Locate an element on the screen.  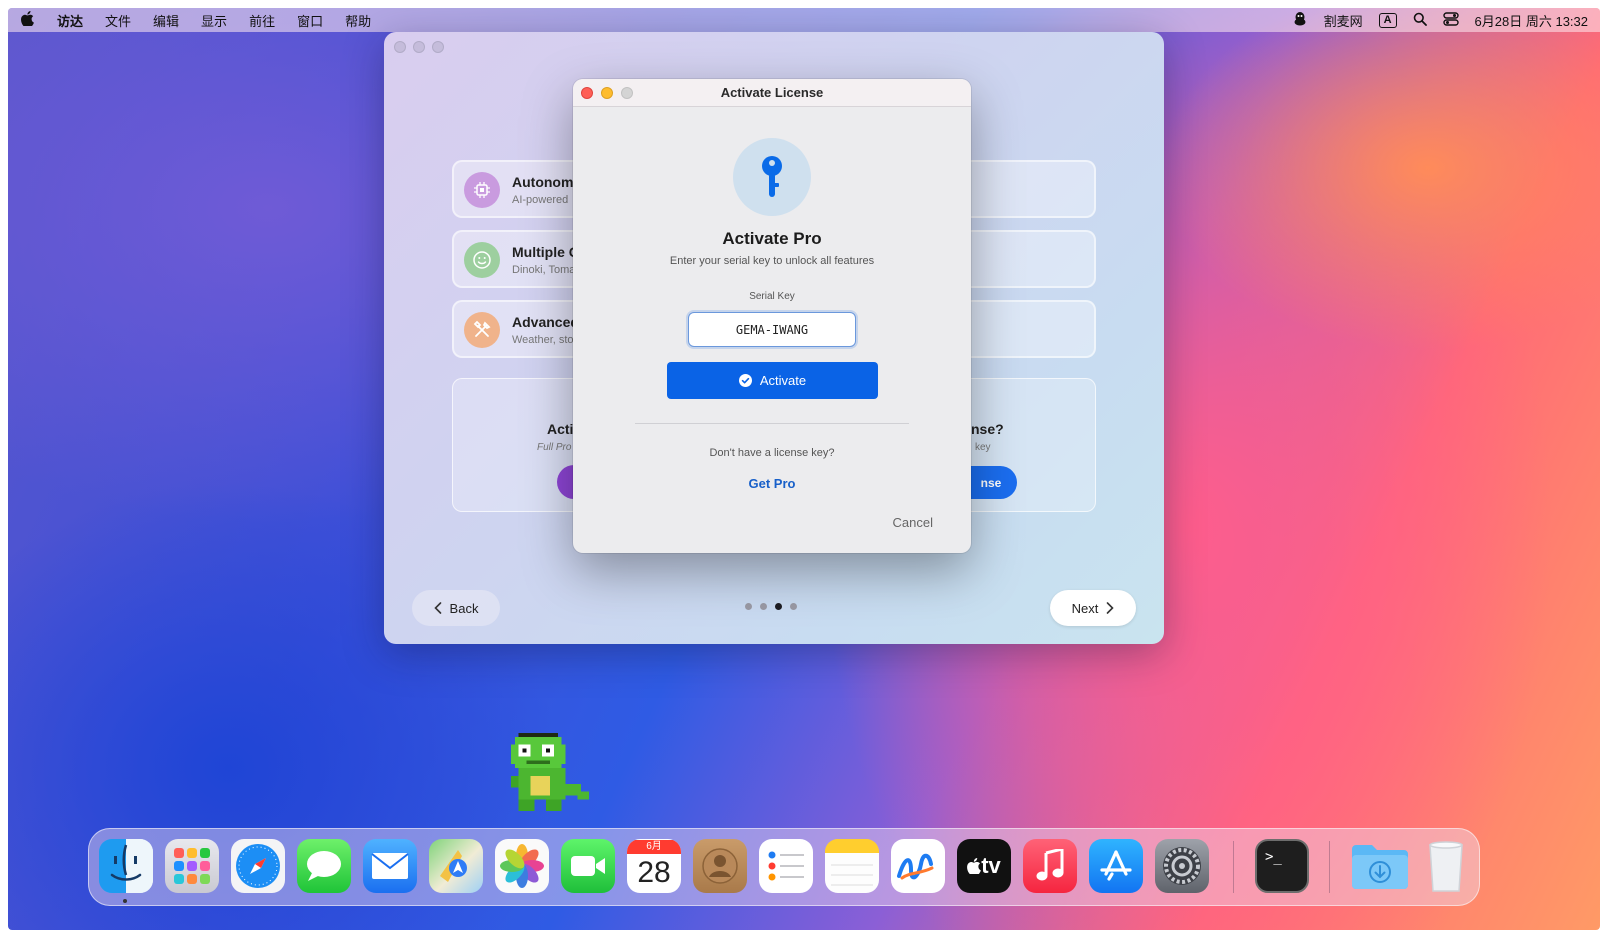
window-minimize-button is located at coordinates (419, 47).